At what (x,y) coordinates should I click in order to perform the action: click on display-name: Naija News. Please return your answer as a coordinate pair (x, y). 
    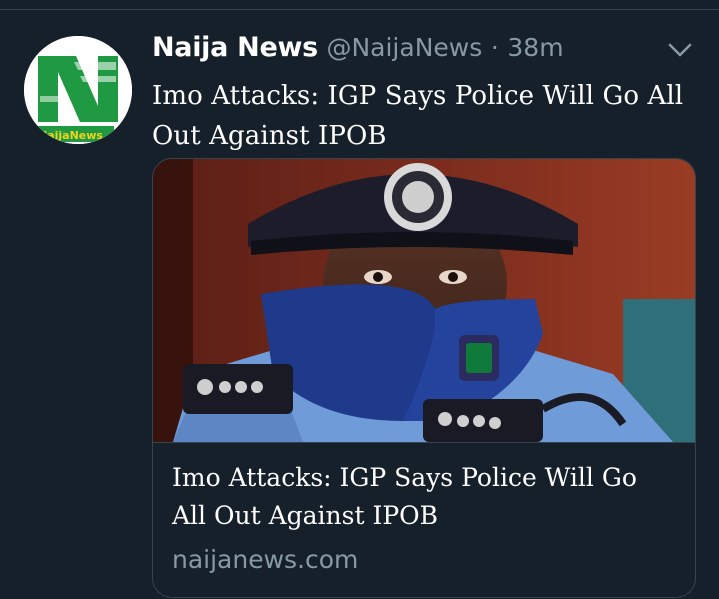
    Looking at the image, I should click on (235, 47).